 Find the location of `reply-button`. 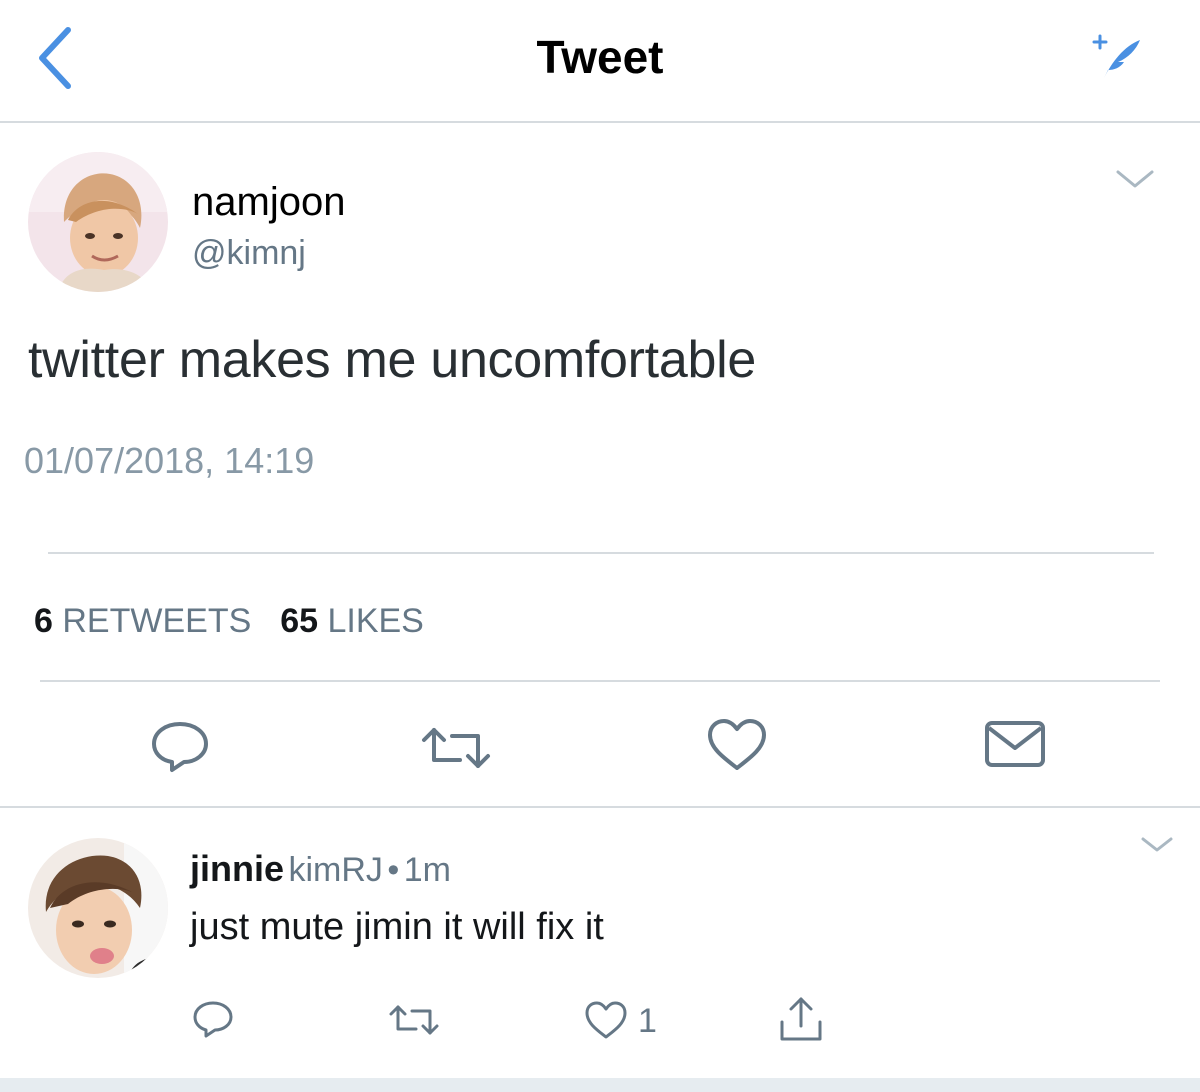

reply-button is located at coordinates (180, 746).